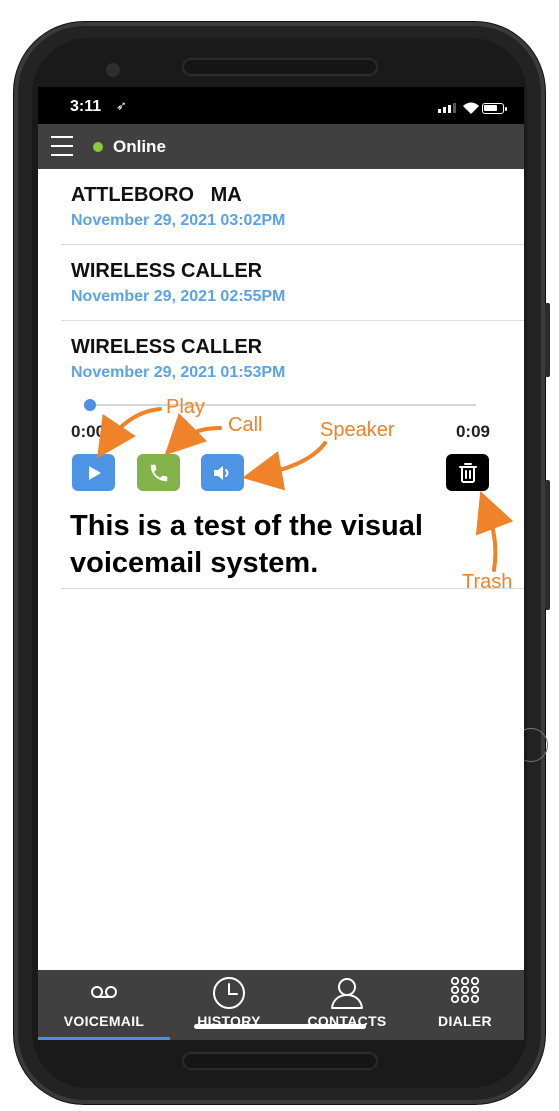 The height and width of the screenshot is (1111, 559). Describe the element at coordinates (193, 434) in the screenshot. I see `arrow-to-call` at that location.